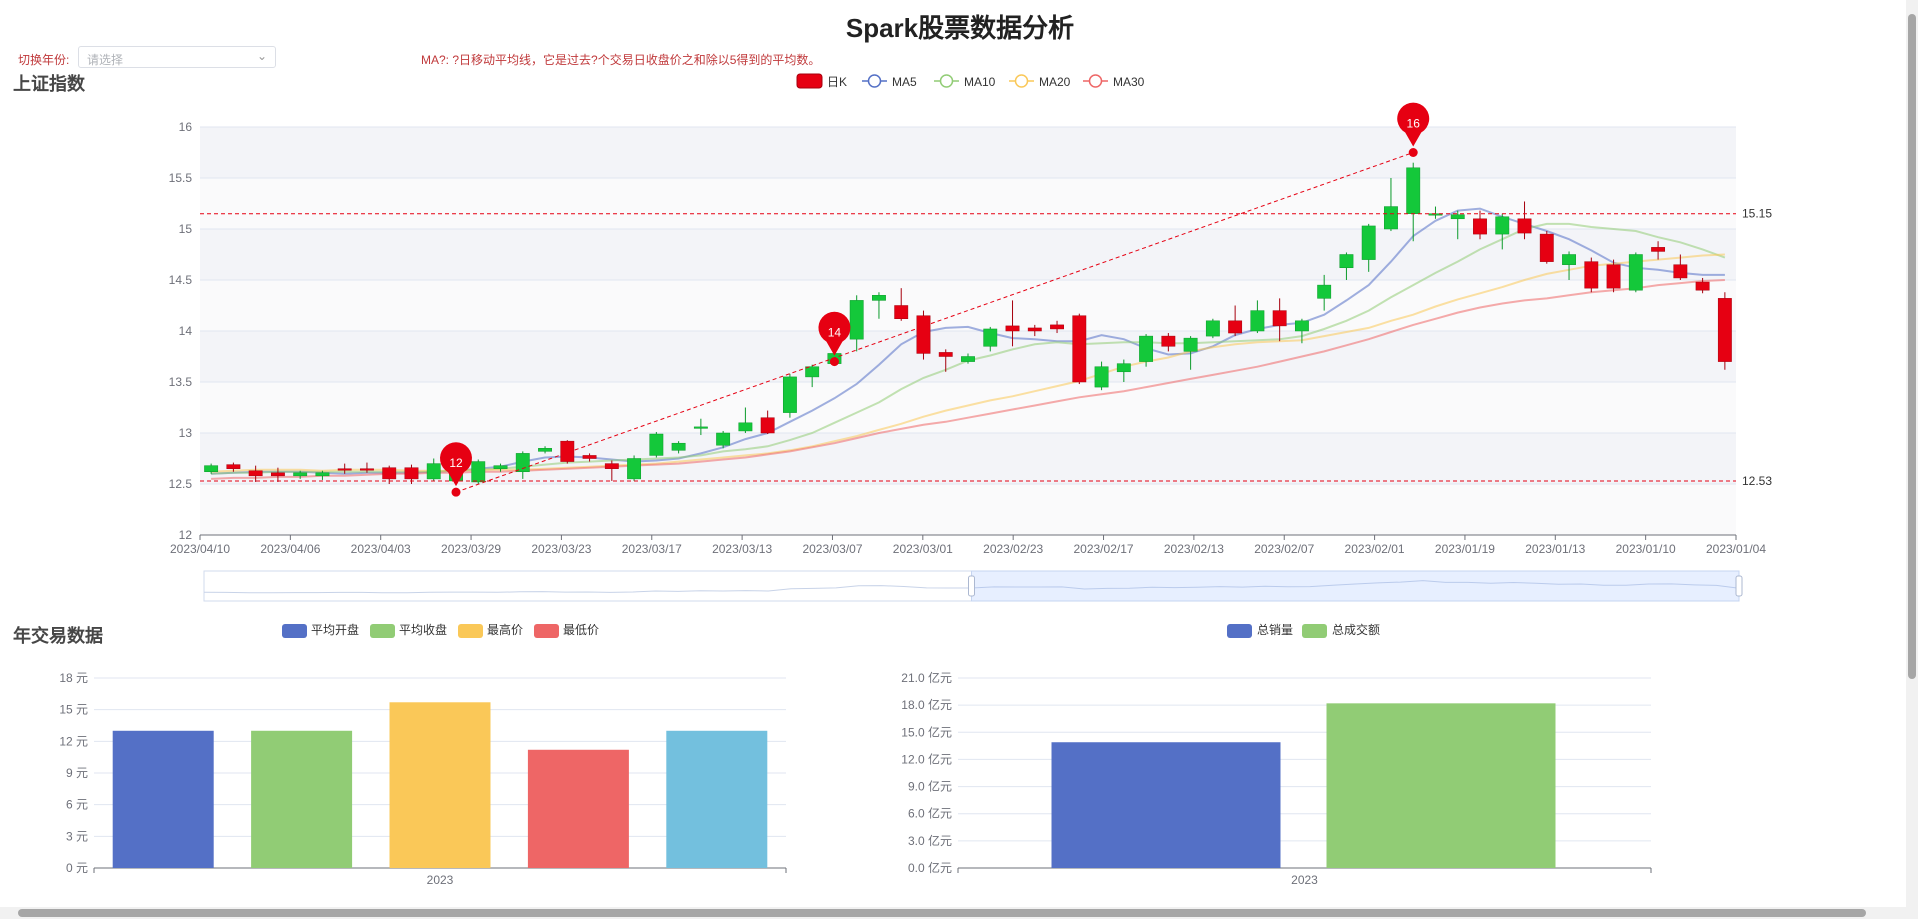 This screenshot has height=919, width=1920. Describe the element at coordinates (1356, 629) in the screenshot. I see `volume-legend-label: 总成交额` at that location.